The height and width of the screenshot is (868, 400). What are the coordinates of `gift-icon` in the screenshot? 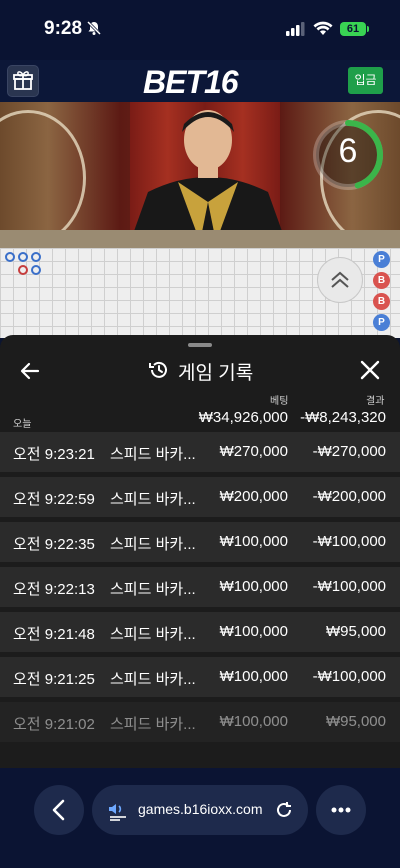 It's located at (23, 85).